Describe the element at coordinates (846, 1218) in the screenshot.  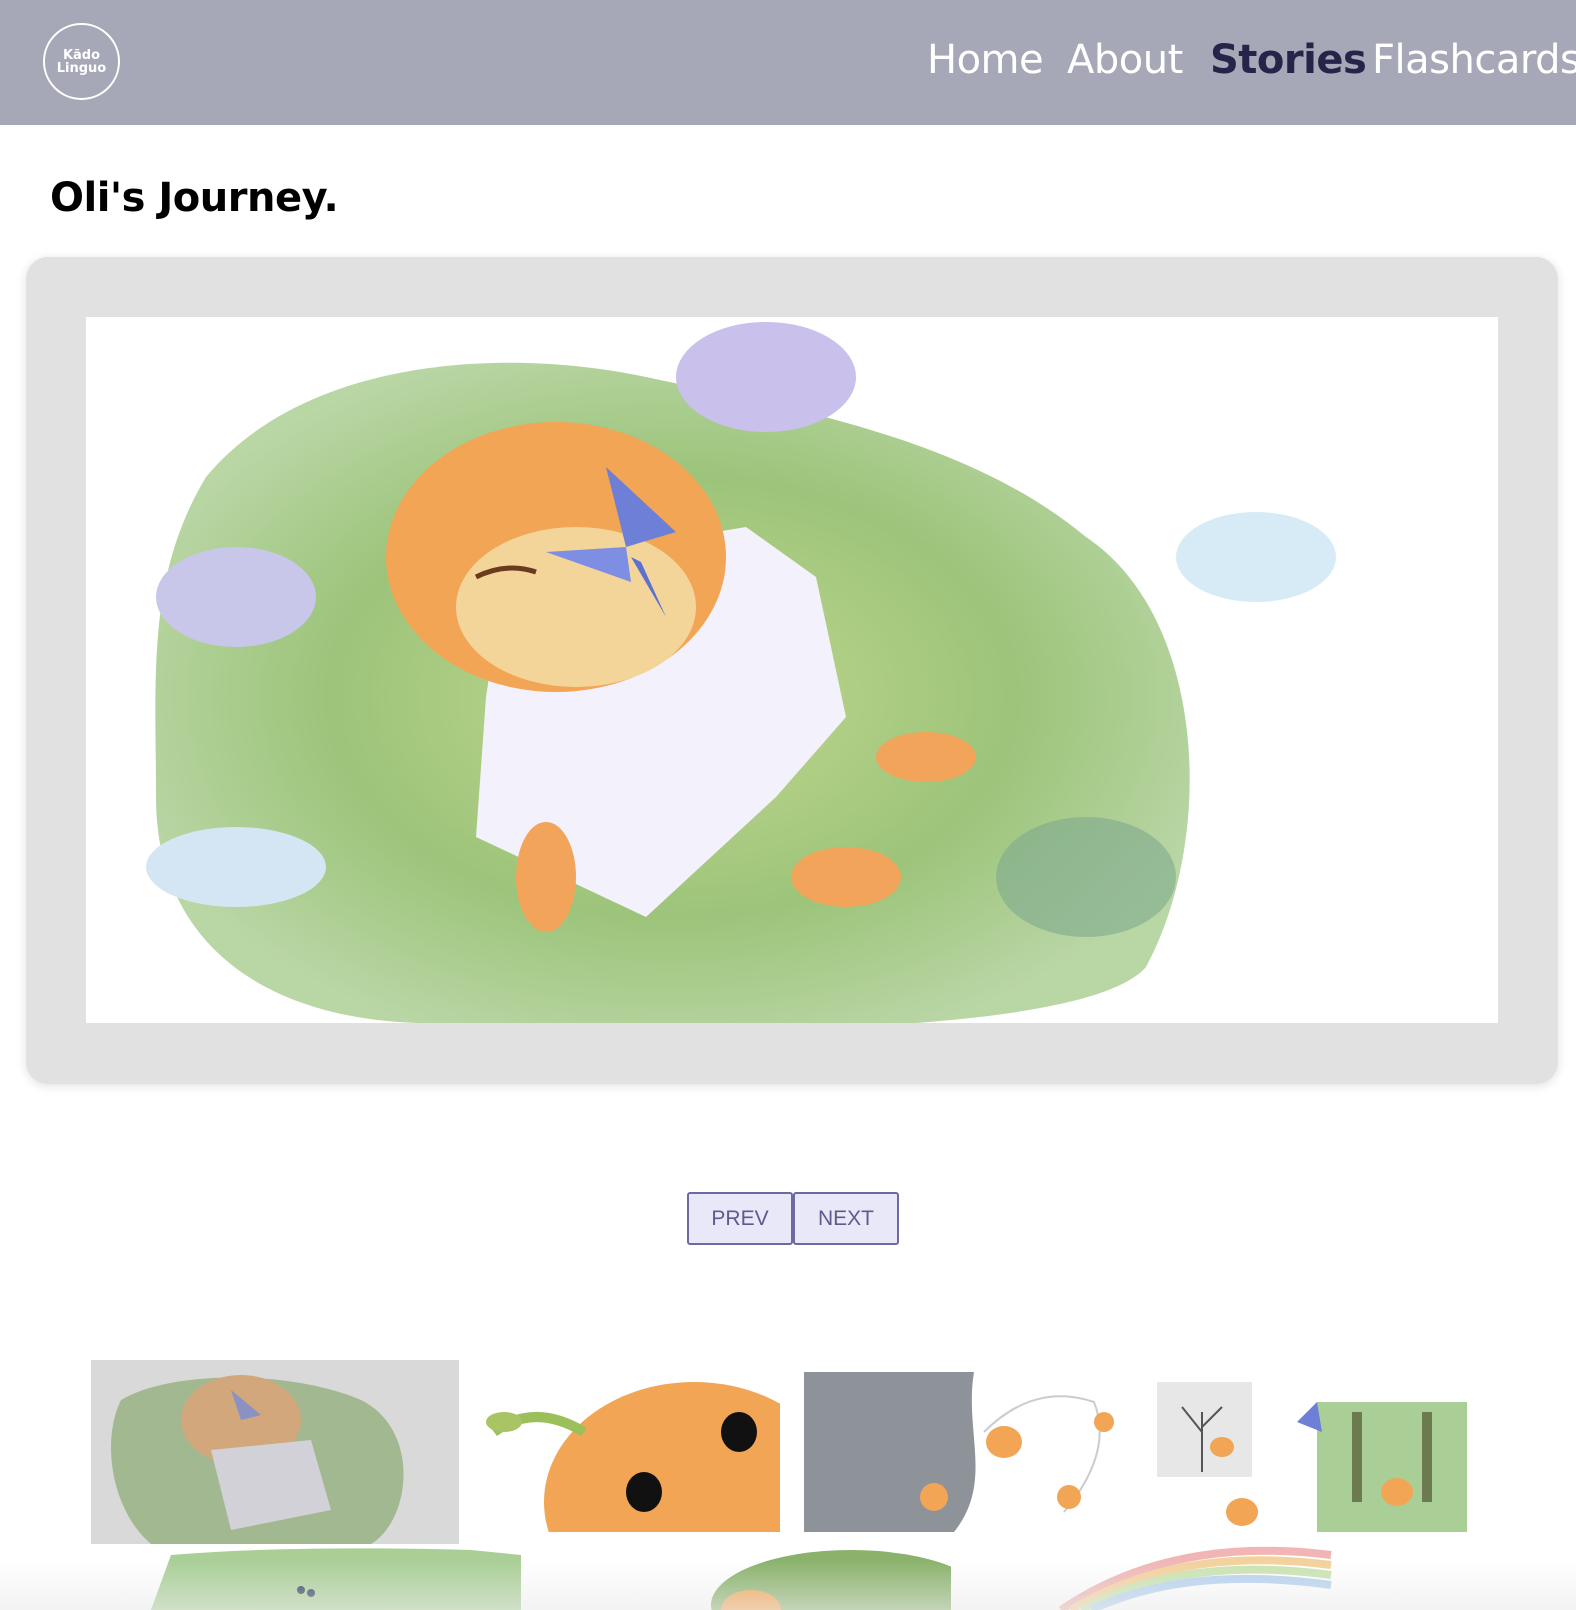
I see `next-button: NEXT` at that location.